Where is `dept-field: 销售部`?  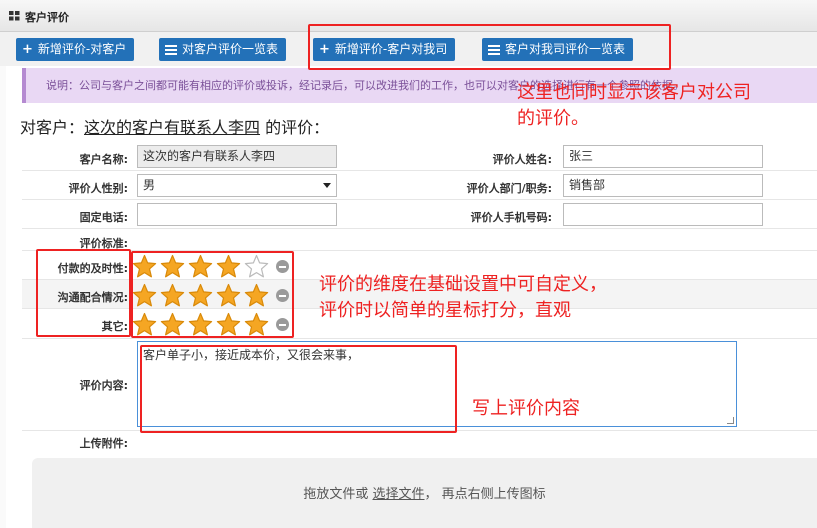 dept-field: 销售部 is located at coordinates (663, 185).